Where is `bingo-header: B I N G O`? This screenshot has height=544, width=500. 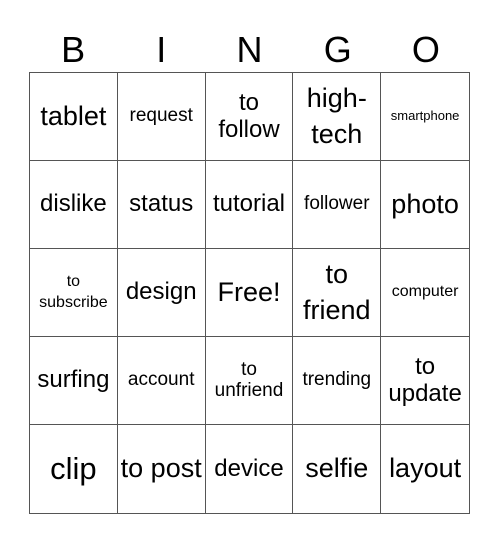
bingo-header: B I N G O is located at coordinates (249, 50).